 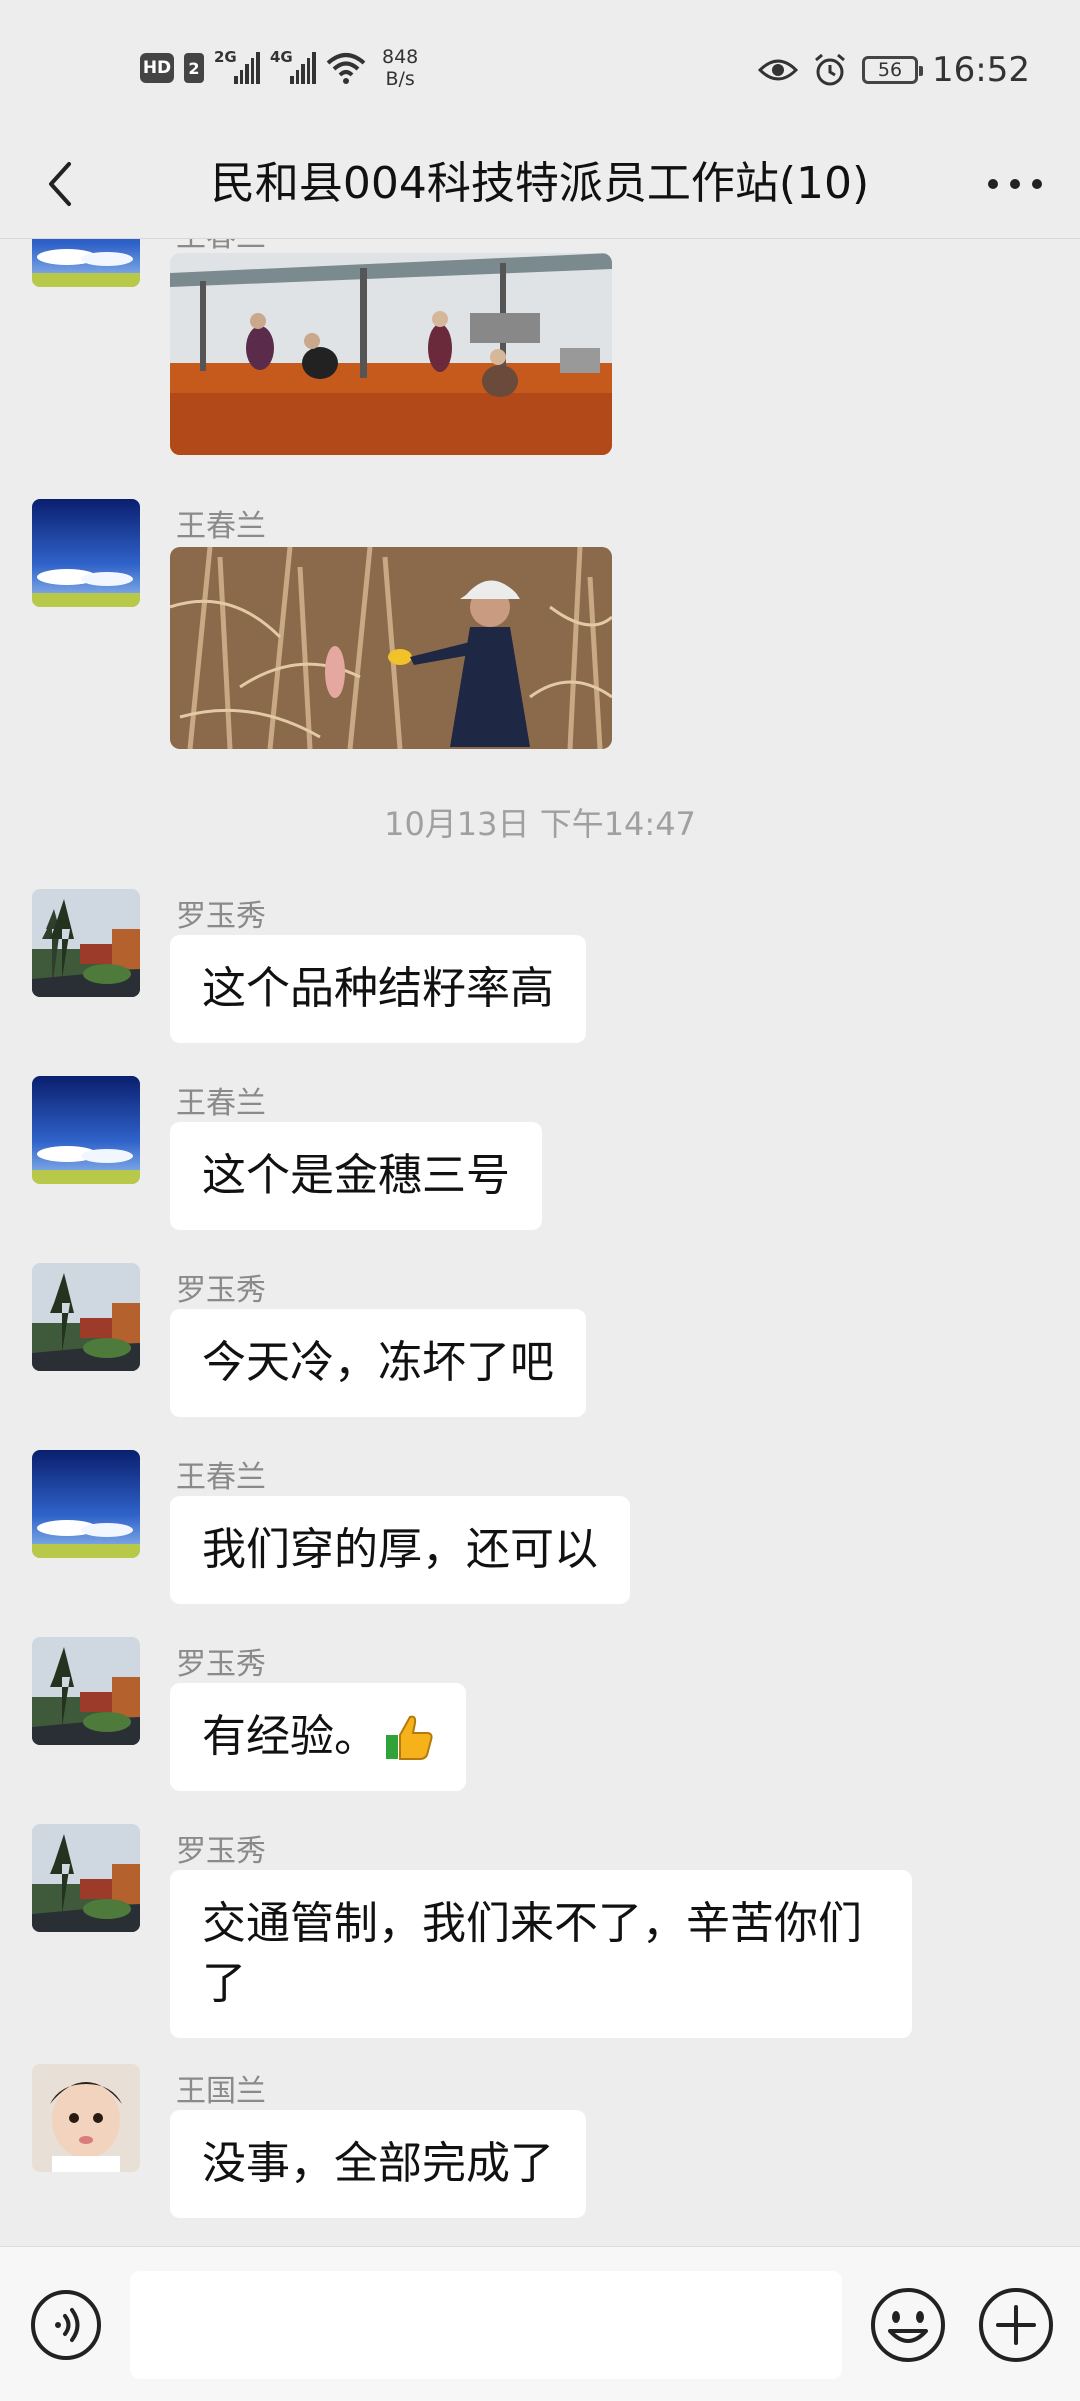 I want to click on message-item: 罗玉秀 交通管制，我们来不了，辛苦你们了, so click(x=540, y=1934).